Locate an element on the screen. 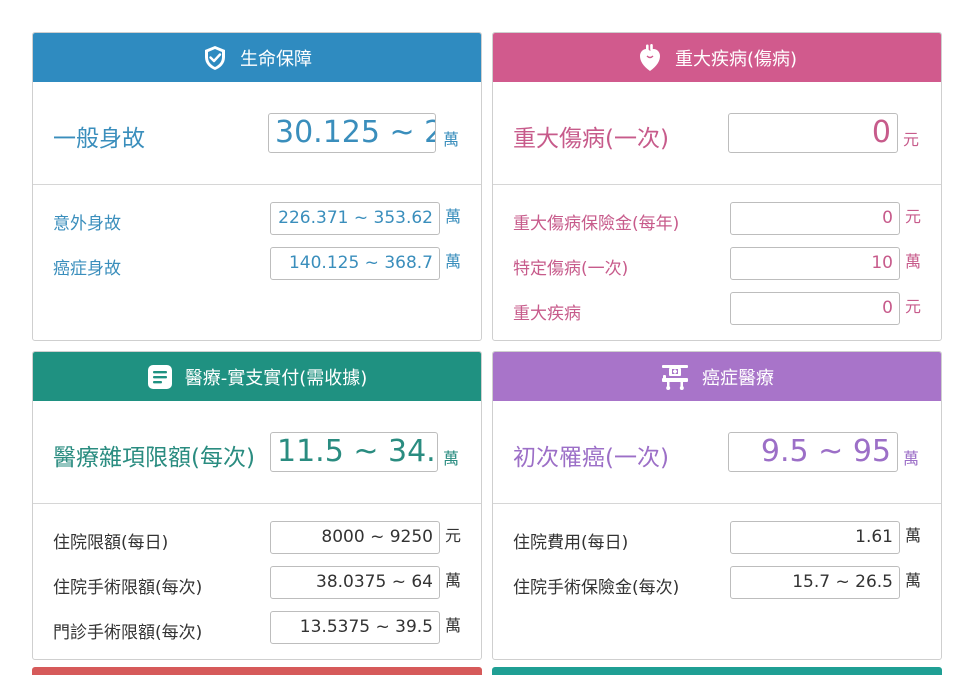 Image resolution: width=956 pixels, height=675 pixels. cancer-hospital-daily-label: 住院費用(每日) is located at coordinates (571, 543).